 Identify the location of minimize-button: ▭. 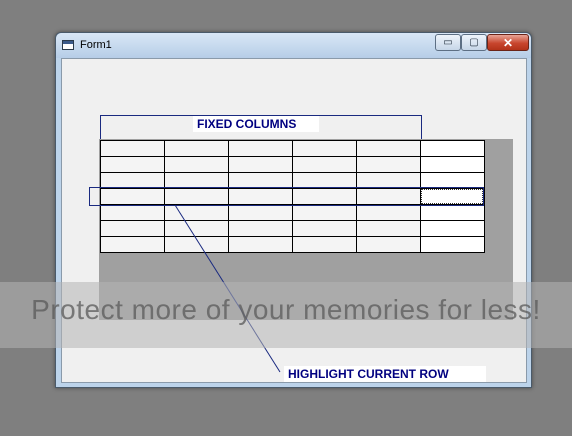
(448, 42).